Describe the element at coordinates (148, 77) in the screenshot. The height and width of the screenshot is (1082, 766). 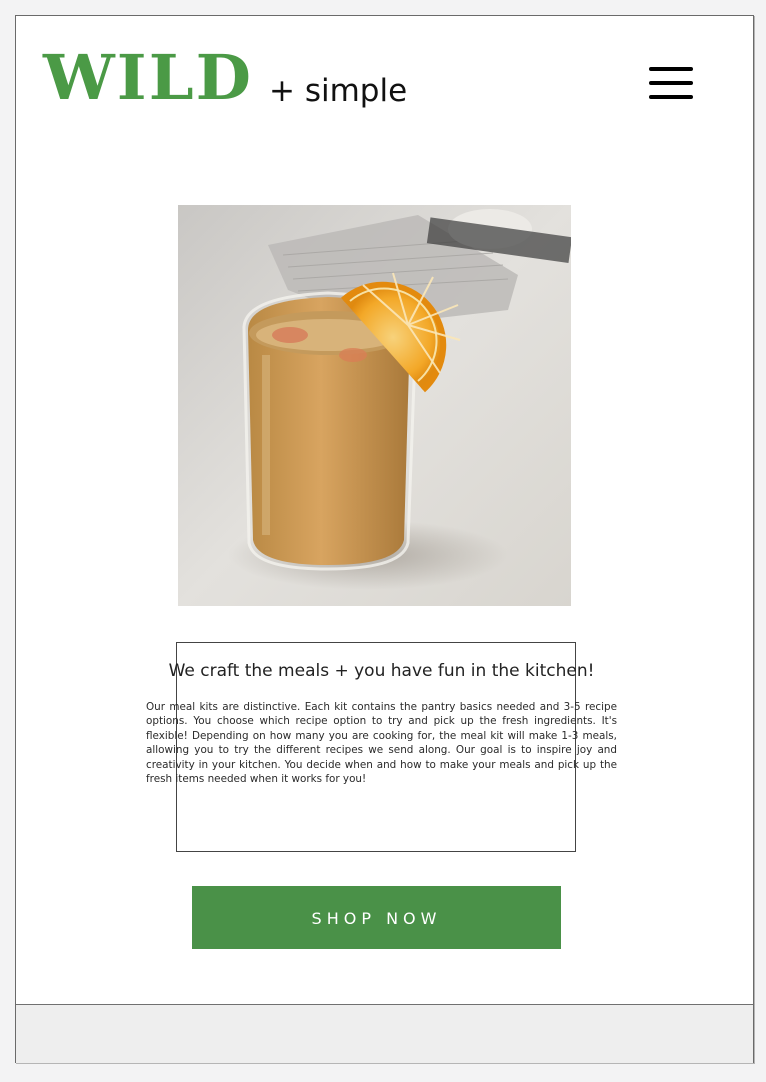
I see `logo-wild-text: WILD` at that location.